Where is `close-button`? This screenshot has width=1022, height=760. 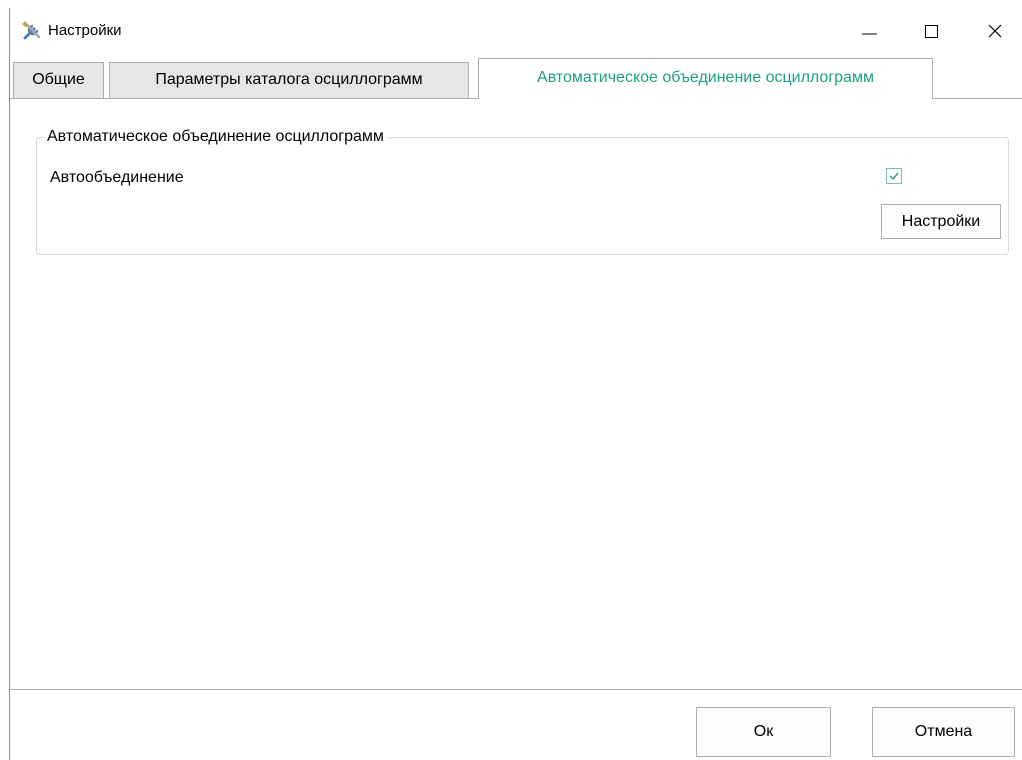 close-button is located at coordinates (995, 31).